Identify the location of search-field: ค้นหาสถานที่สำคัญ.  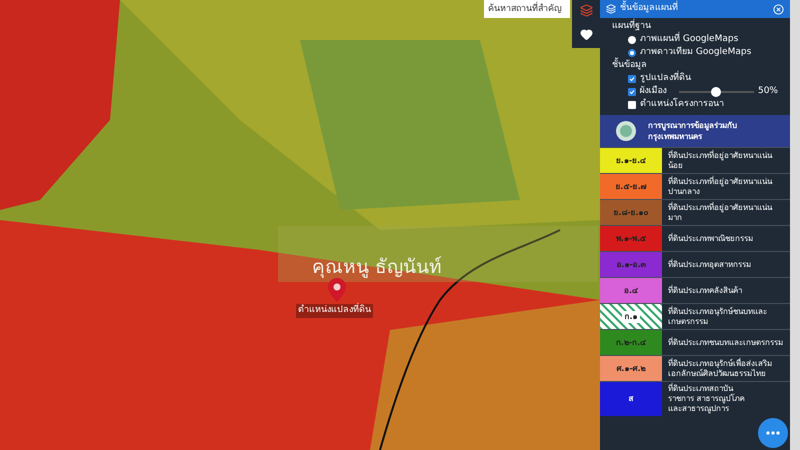
(527, 9).